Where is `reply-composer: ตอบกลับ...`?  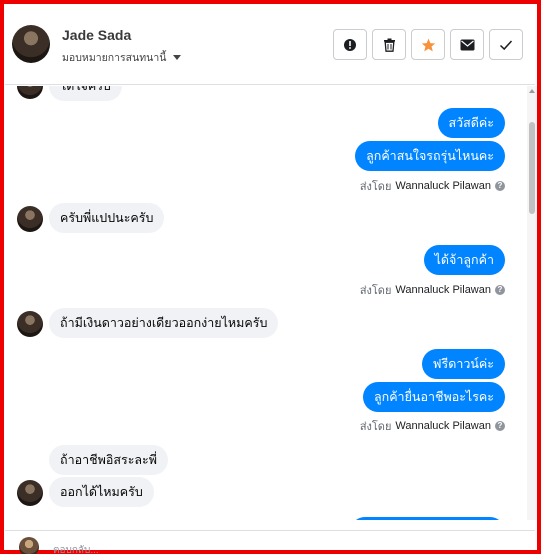 reply-composer: ตอบกลับ... is located at coordinates (270, 542).